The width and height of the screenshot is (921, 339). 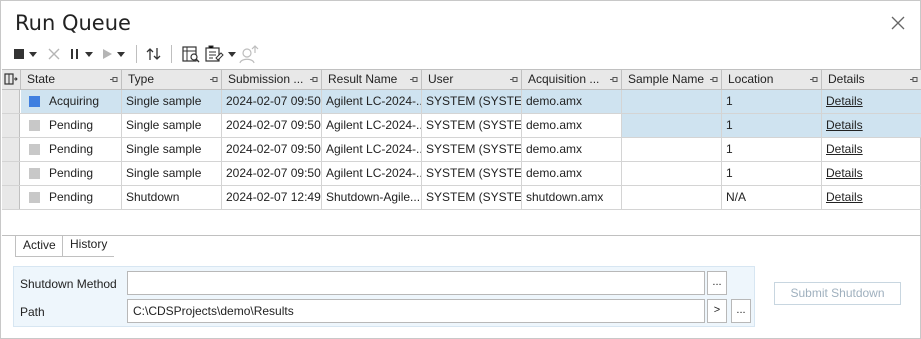 What do you see at coordinates (107, 54) in the screenshot?
I see `play-icon` at bounding box center [107, 54].